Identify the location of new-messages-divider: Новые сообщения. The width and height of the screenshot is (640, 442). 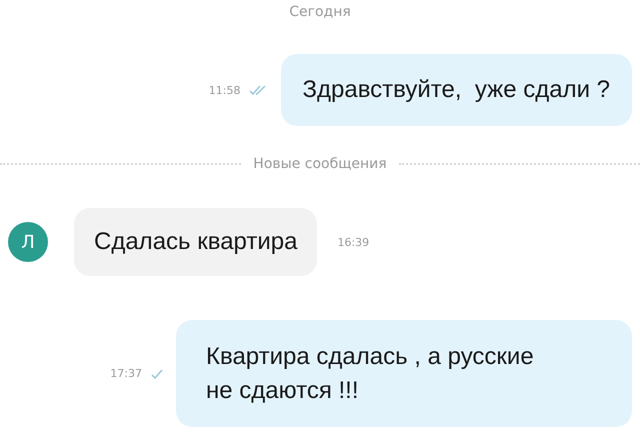
(320, 164).